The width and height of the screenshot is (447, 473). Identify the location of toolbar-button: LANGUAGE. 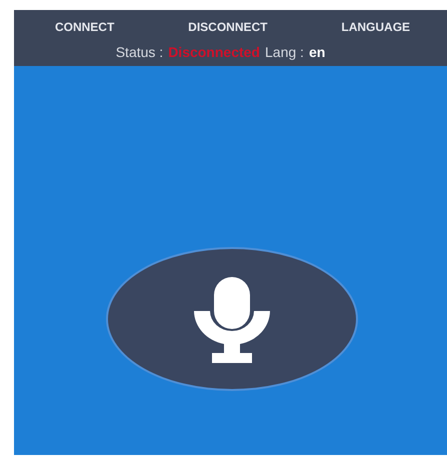
(375, 27).